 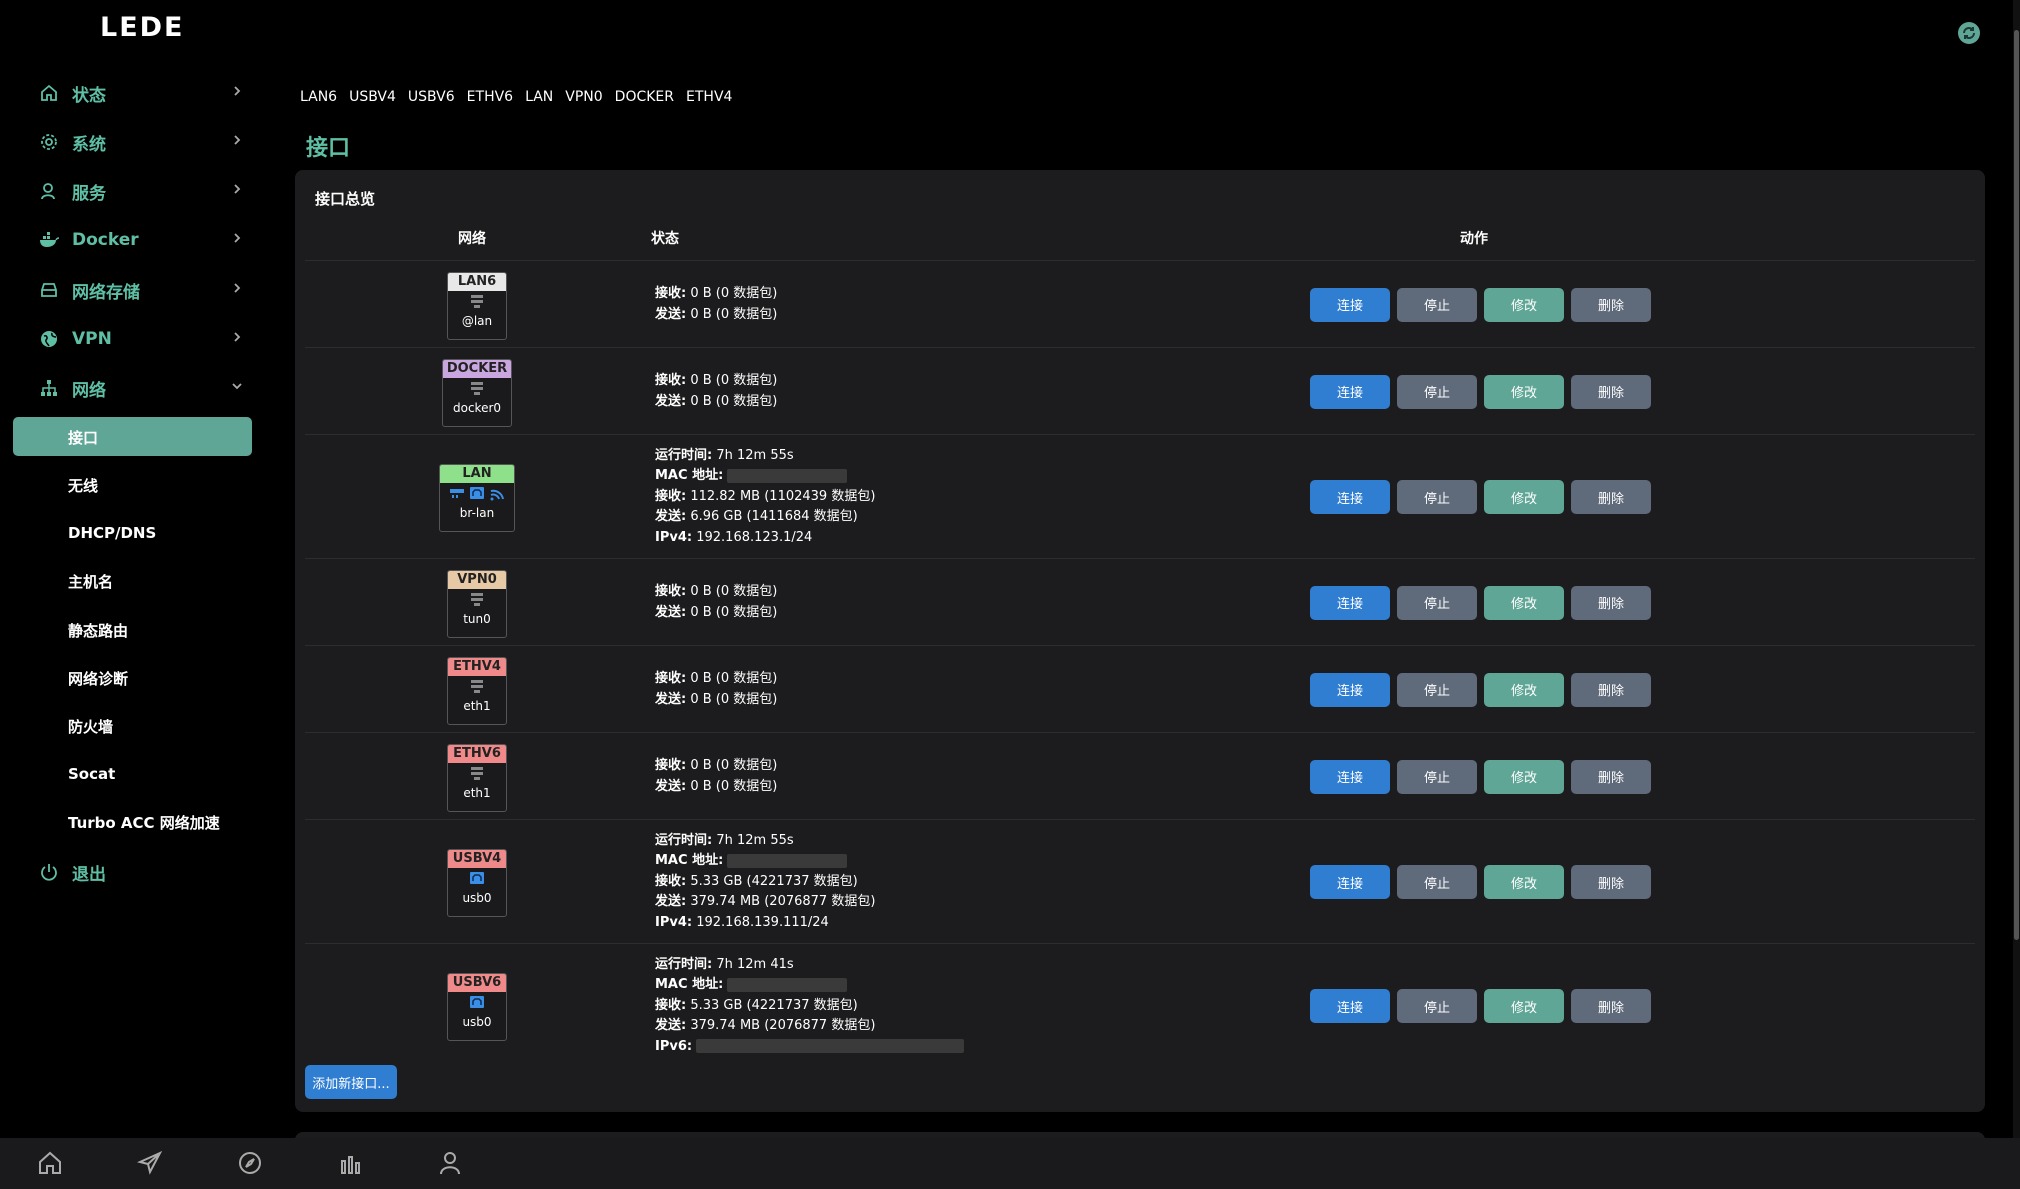 What do you see at coordinates (709, 97) in the screenshot?
I see `tab-ethv4: ETHV4` at bounding box center [709, 97].